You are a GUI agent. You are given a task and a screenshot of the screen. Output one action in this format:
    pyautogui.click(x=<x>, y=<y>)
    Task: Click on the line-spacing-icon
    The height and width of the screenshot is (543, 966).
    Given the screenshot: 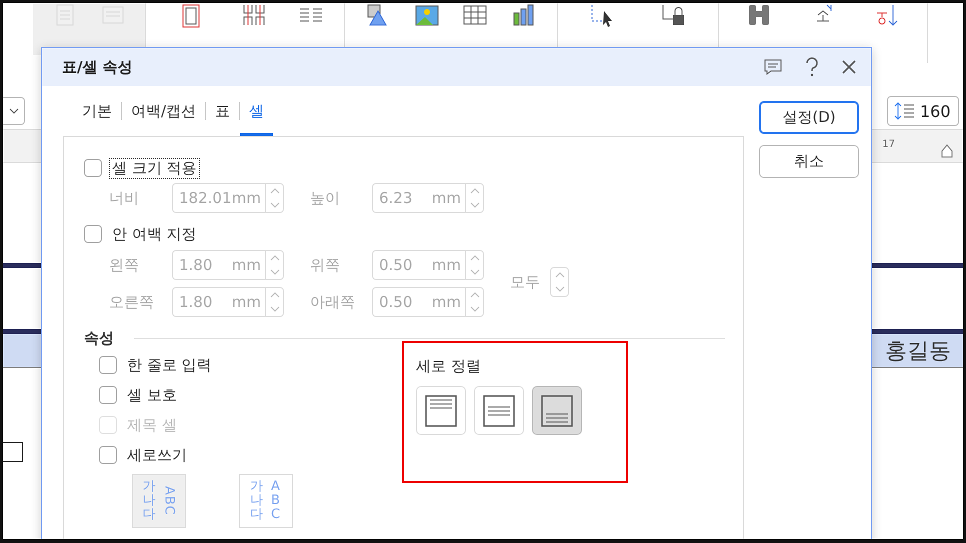 What is the action you would take?
    pyautogui.click(x=905, y=111)
    